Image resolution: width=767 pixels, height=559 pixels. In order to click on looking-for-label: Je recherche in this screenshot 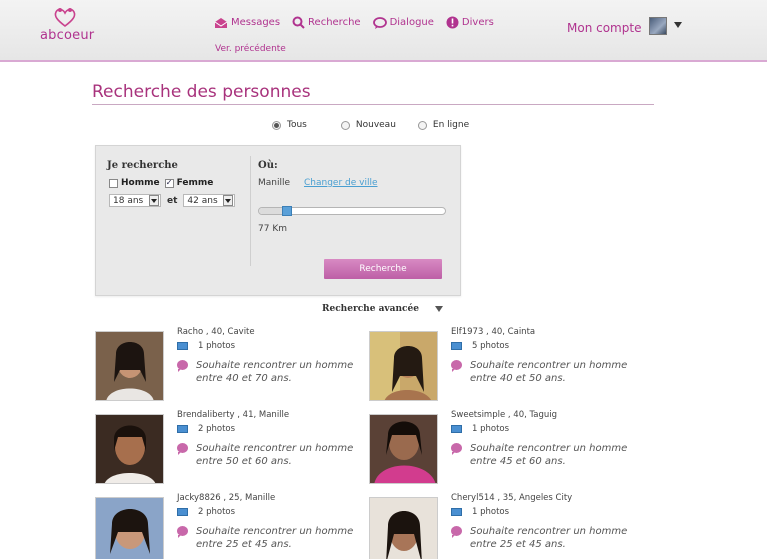, I will do `click(142, 165)`.